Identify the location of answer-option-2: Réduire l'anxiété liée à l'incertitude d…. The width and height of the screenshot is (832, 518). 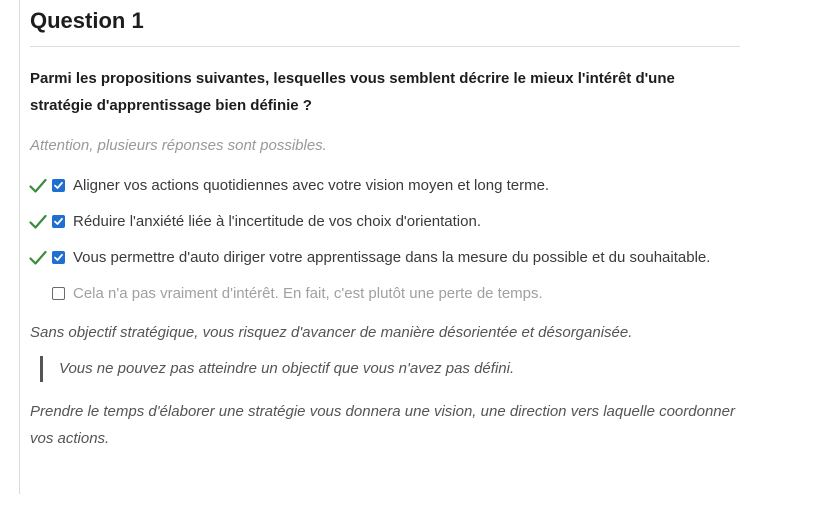
(371, 221).